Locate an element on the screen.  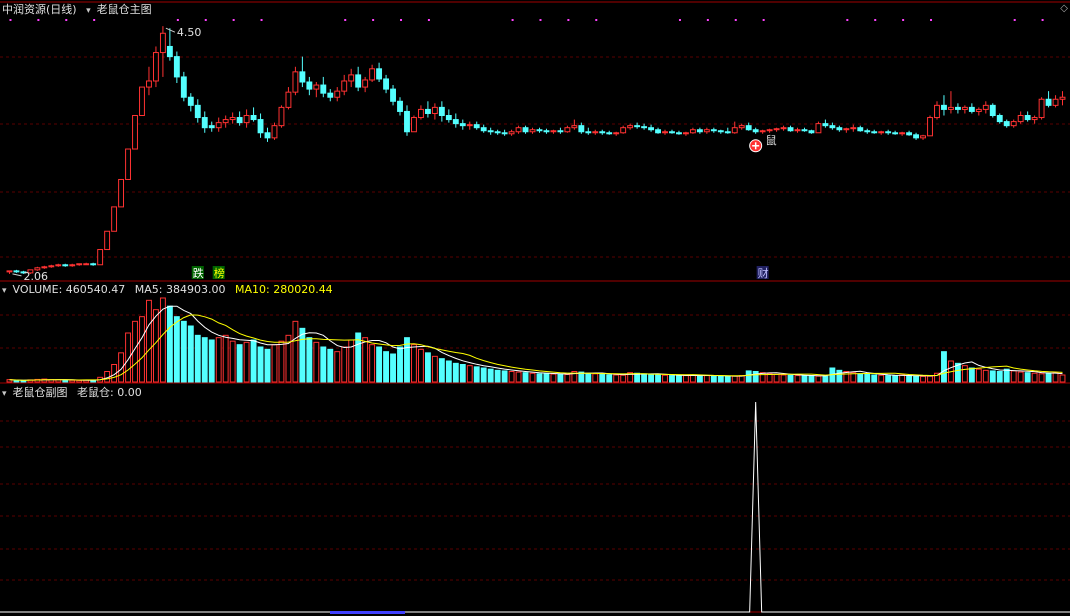
volume-bars is located at coordinates (536, 340).